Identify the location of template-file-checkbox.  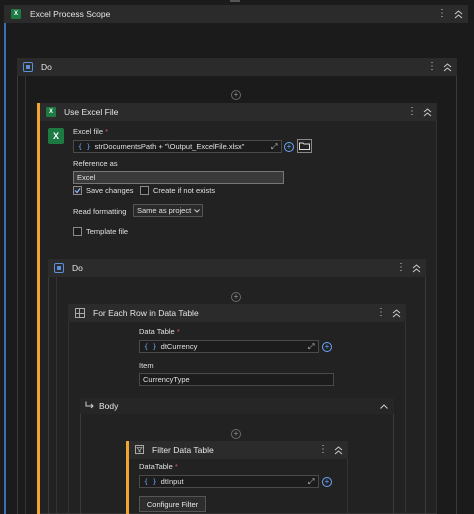
(77, 231).